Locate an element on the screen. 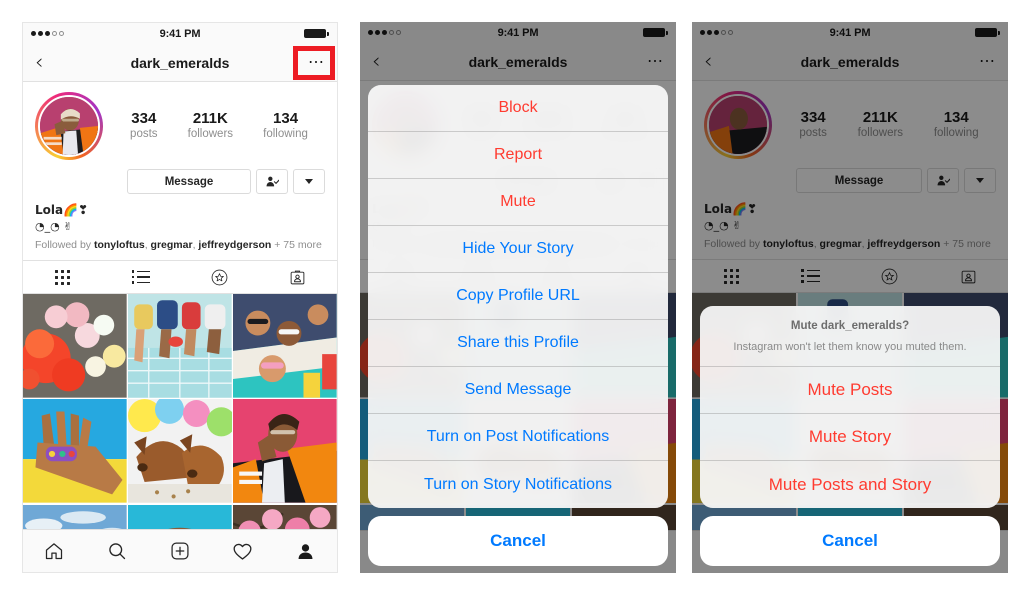 The height and width of the screenshot is (597, 1024). action-mute-story: Mute Story is located at coordinates (850, 437).